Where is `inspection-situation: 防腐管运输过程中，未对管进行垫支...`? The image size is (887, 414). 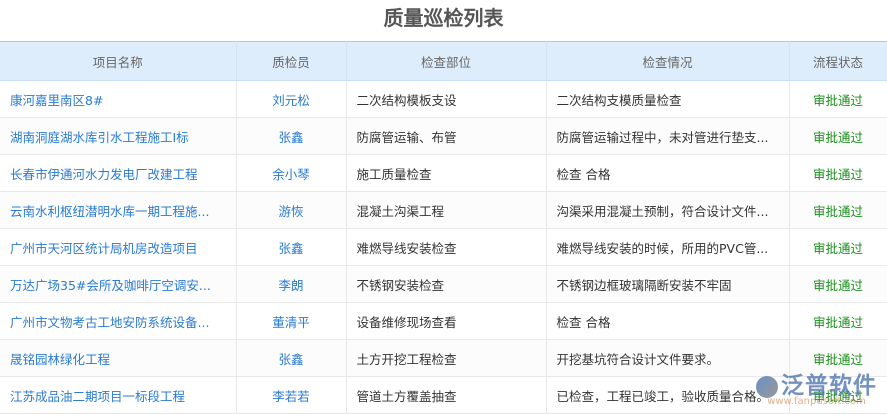 inspection-situation: 防腐管运输过程中，未对管进行垫支... is located at coordinates (668, 136).